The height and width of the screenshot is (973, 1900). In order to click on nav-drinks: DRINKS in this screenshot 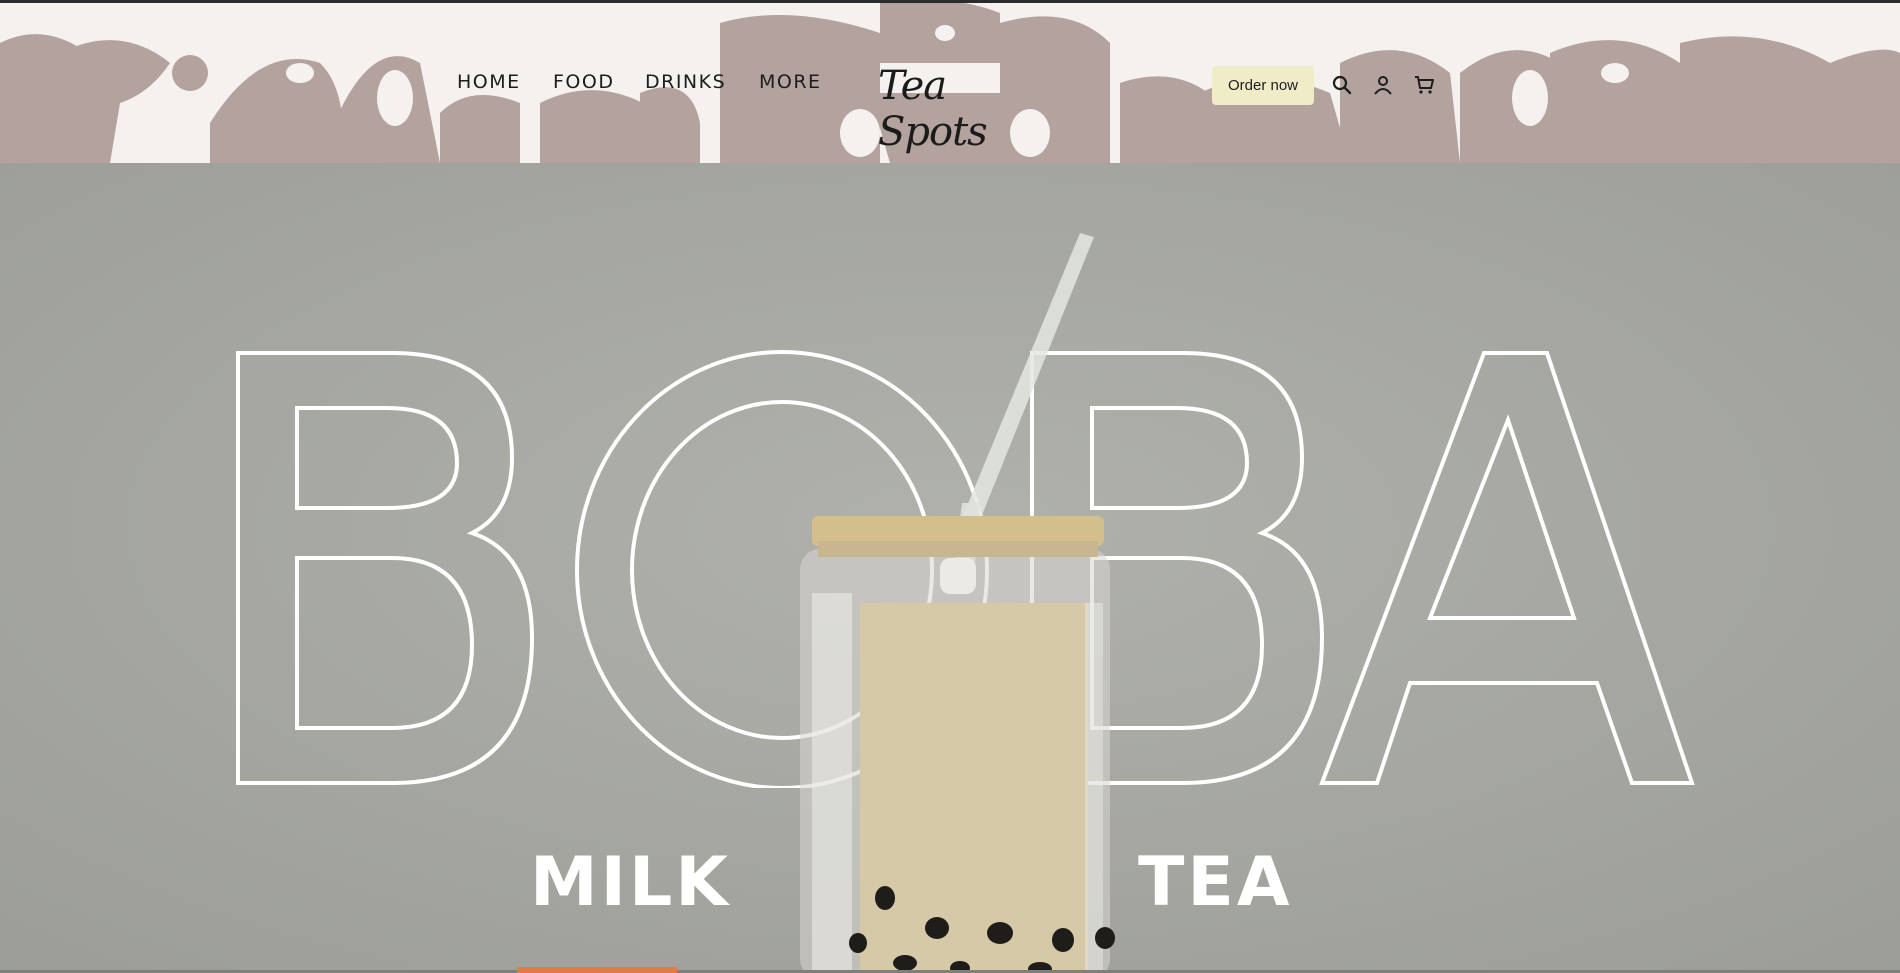, I will do `click(685, 82)`.